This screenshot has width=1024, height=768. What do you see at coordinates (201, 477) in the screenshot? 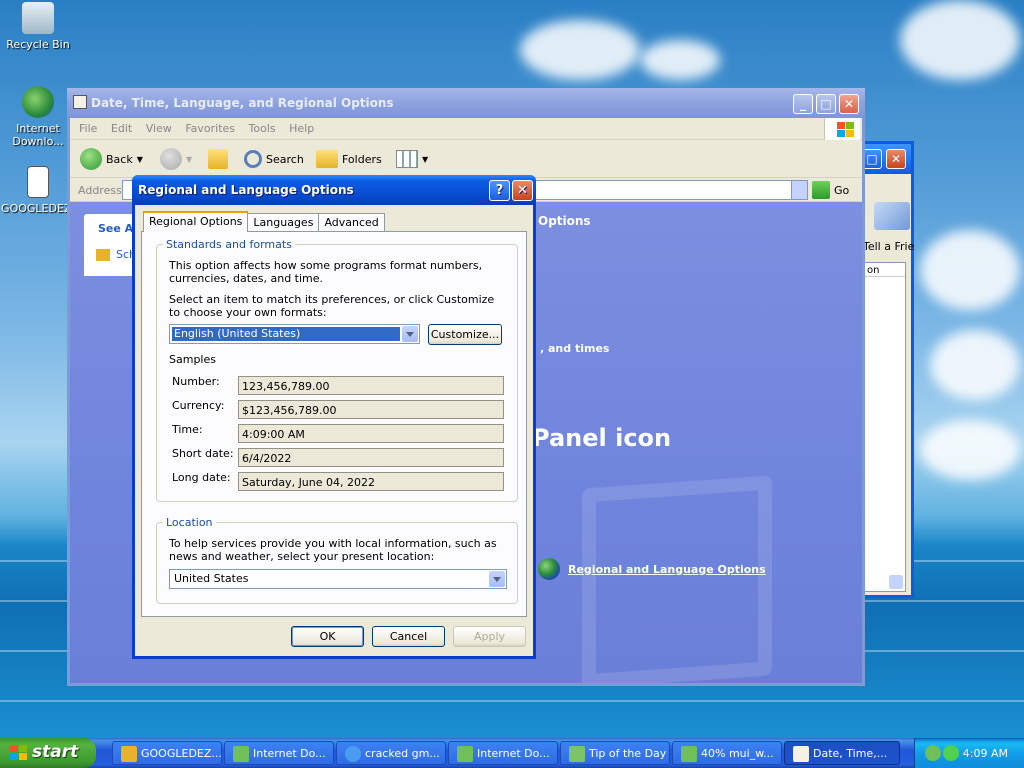
I see `sample-label: Long date:` at bounding box center [201, 477].